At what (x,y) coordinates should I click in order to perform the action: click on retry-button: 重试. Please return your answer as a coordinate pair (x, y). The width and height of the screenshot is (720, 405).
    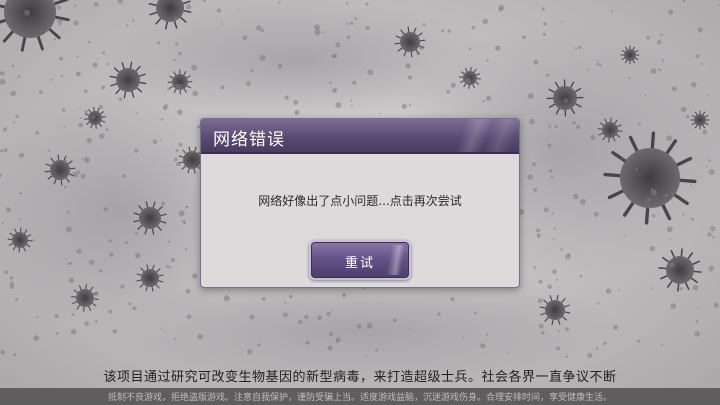
    Looking at the image, I should click on (360, 260).